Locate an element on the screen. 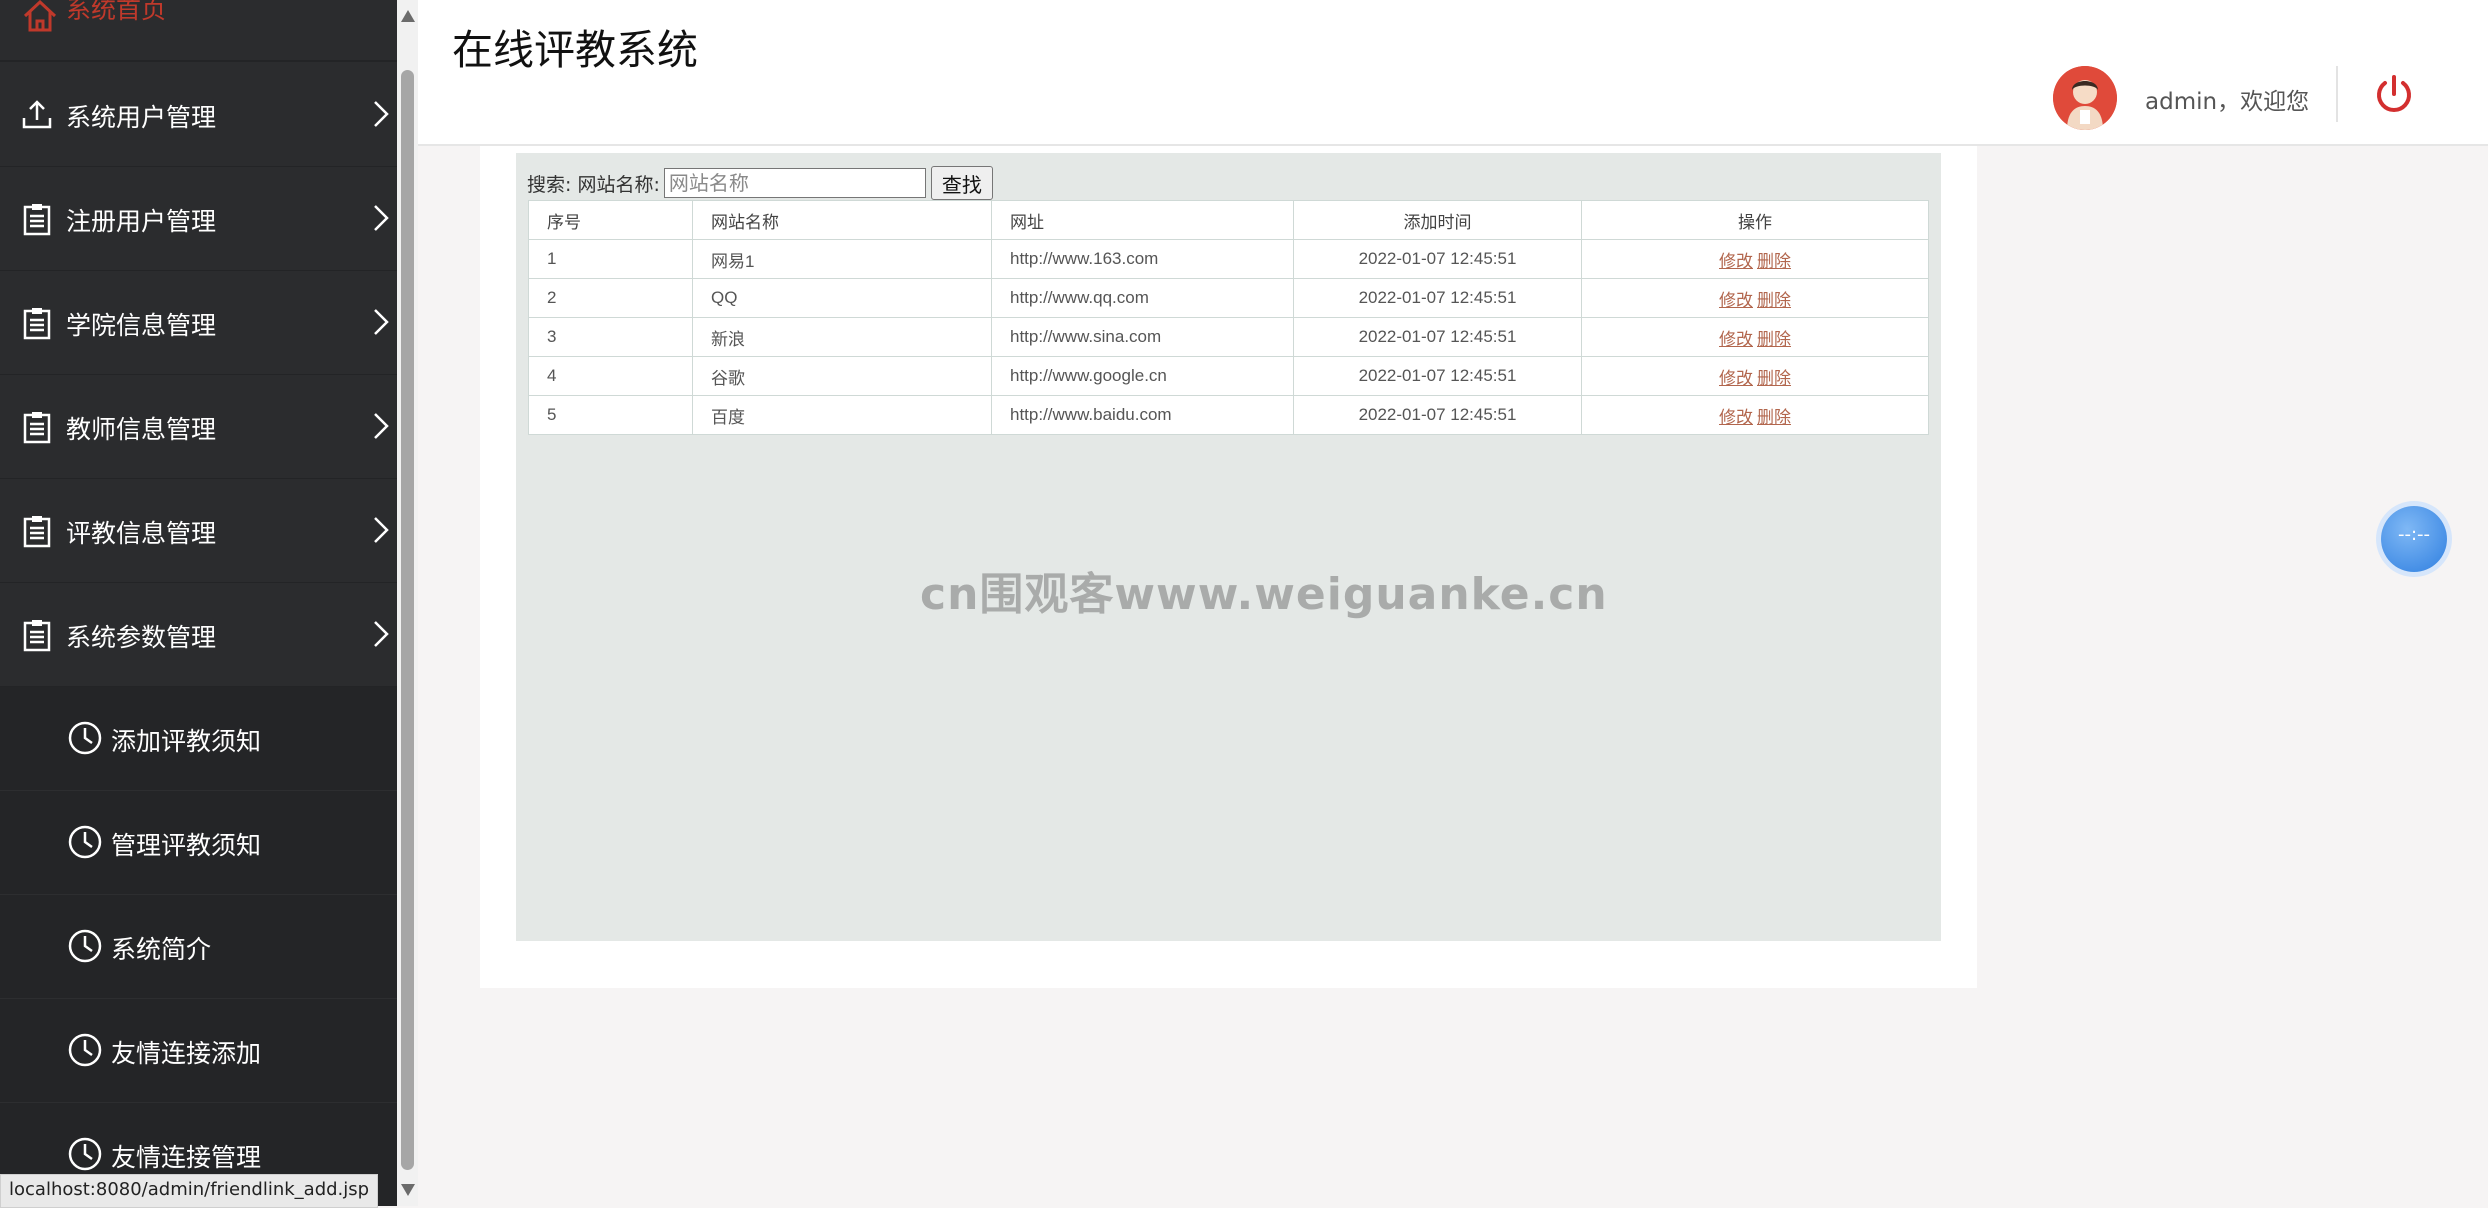  column-header-url: 网址 is located at coordinates (1142, 220).